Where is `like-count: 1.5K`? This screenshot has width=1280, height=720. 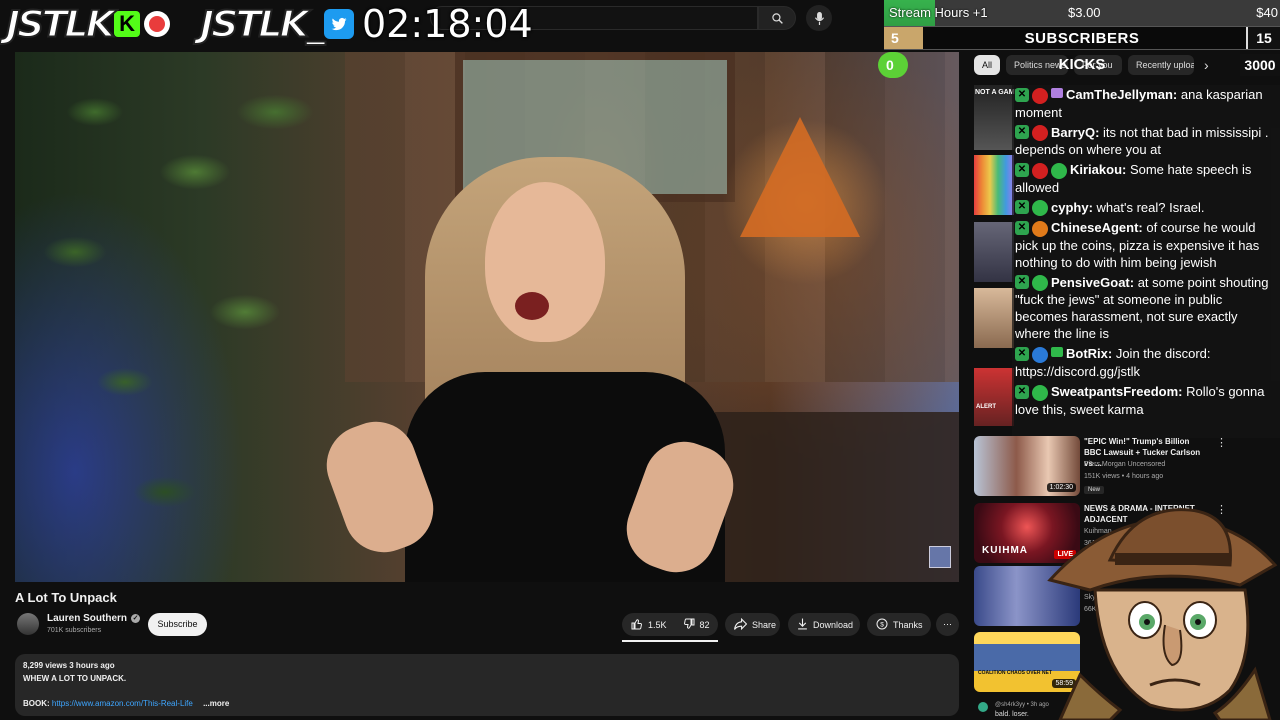
like-count: 1.5K is located at coordinates (657, 625).